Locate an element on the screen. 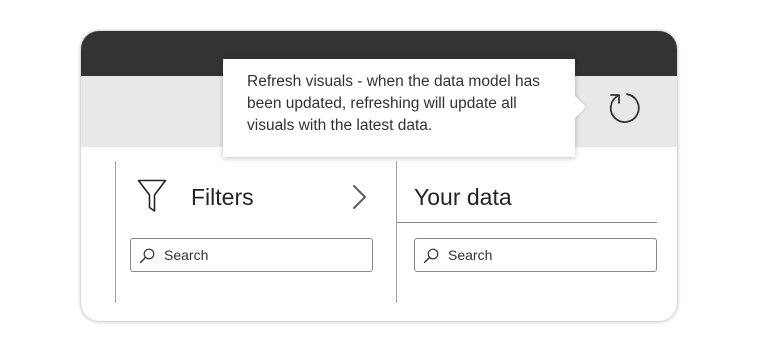 This screenshot has height=349, width=768. refresh-icon is located at coordinates (624, 108).